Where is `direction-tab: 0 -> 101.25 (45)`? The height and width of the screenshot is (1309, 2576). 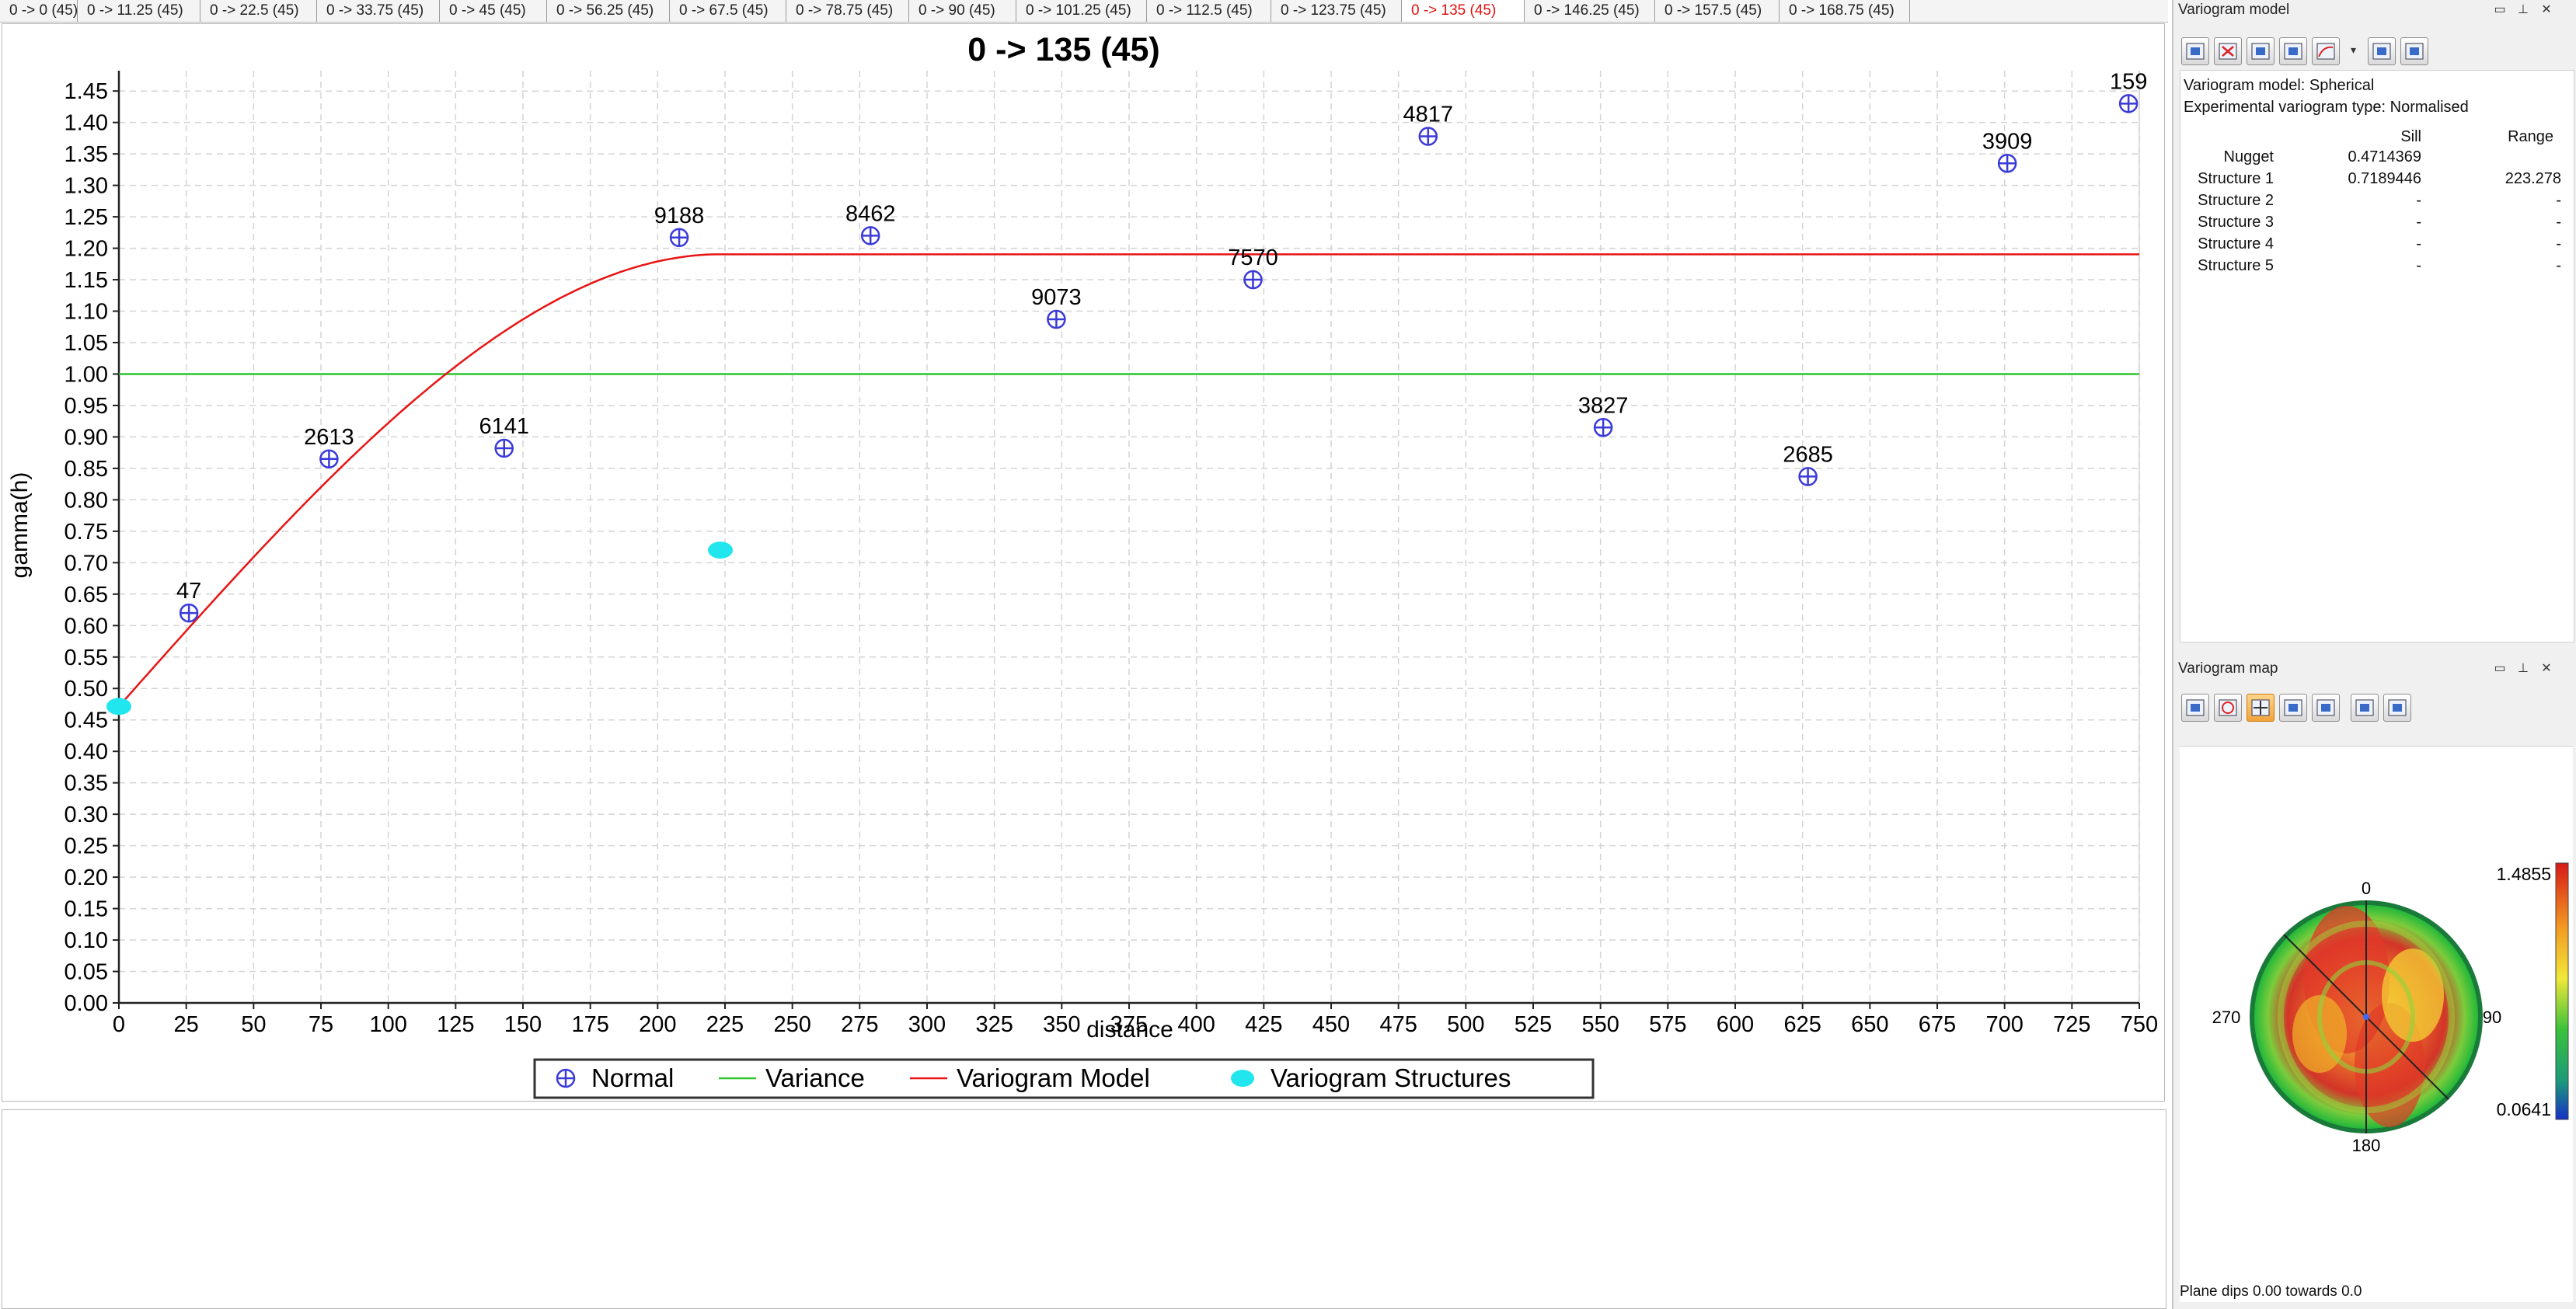 direction-tab: 0 -> 101.25 (45) is located at coordinates (1081, 11).